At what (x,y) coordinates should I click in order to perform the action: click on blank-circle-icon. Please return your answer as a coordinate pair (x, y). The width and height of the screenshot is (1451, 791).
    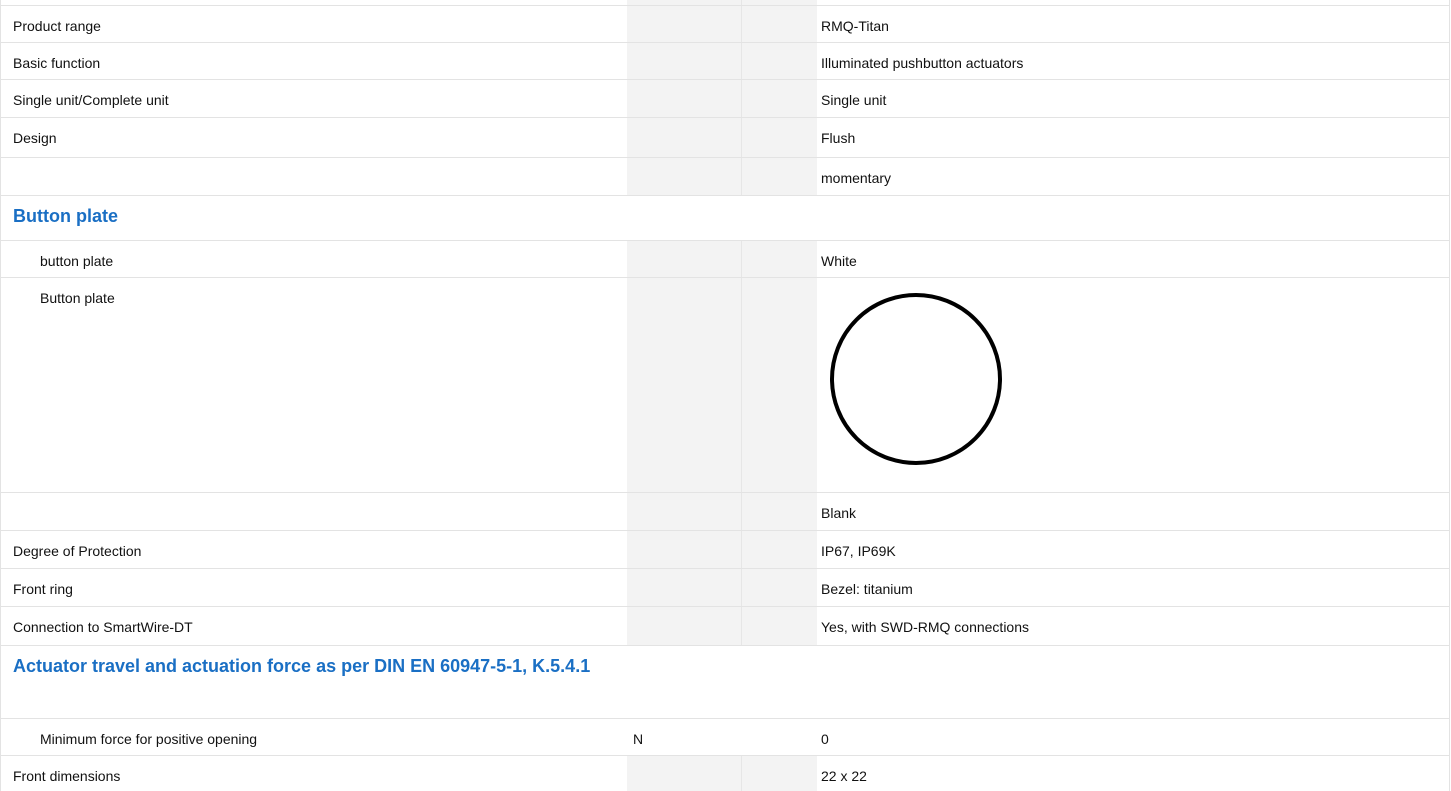
    Looking at the image, I should click on (916, 380).